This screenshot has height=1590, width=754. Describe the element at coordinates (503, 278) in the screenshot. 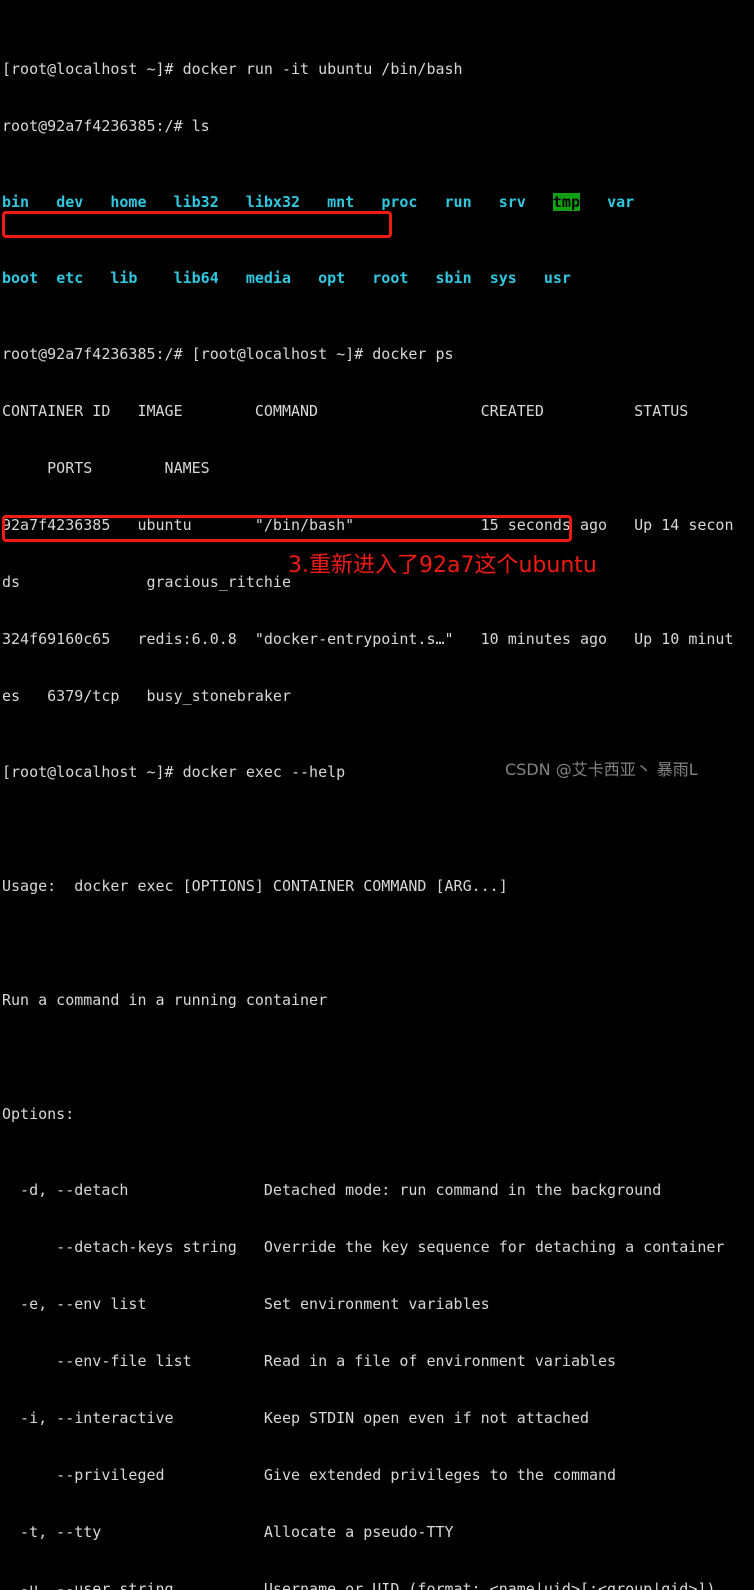

I see `ls-entry-sys: sys` at that location.